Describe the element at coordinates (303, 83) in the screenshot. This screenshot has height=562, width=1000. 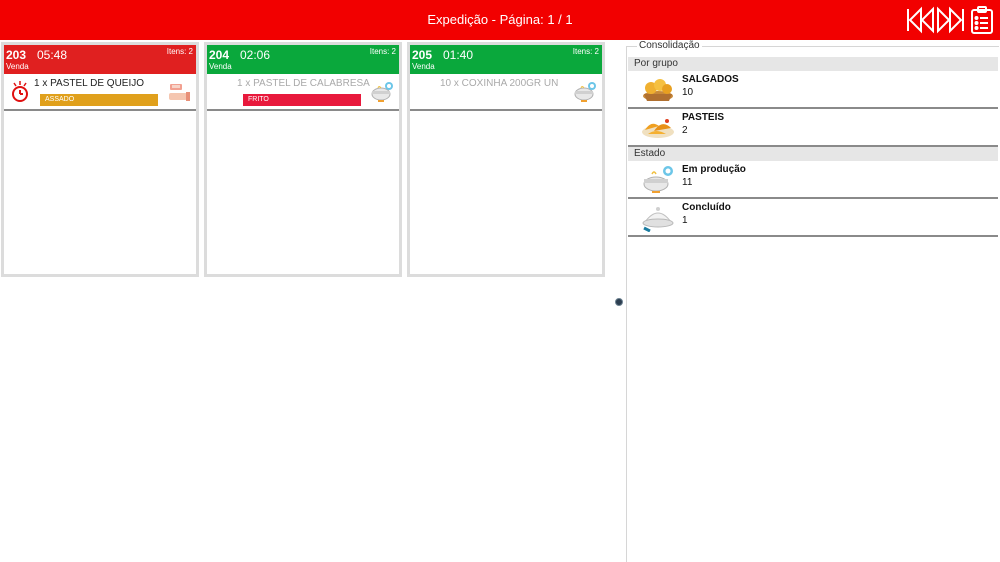
I see `order-item-desc: 1 x PASTEL DE CALABRESA` at that location.